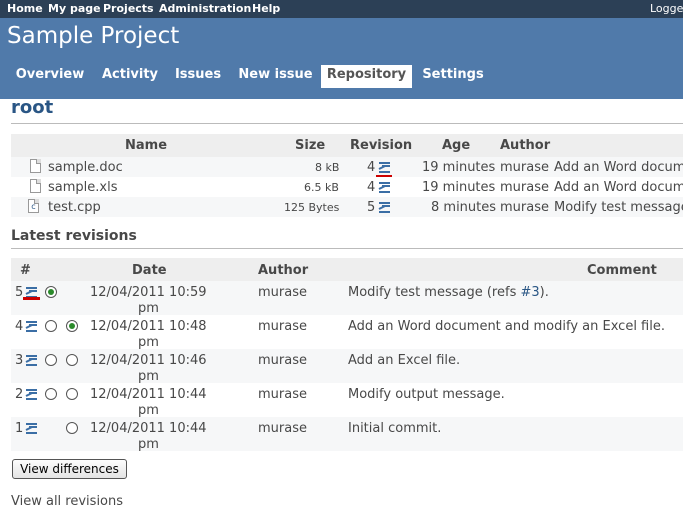 The image size is (683, 519). What do you see at coordinates (327, 167) in the screenshot?
I see `file-size: 8 kB` at bounding box center [327, 167].